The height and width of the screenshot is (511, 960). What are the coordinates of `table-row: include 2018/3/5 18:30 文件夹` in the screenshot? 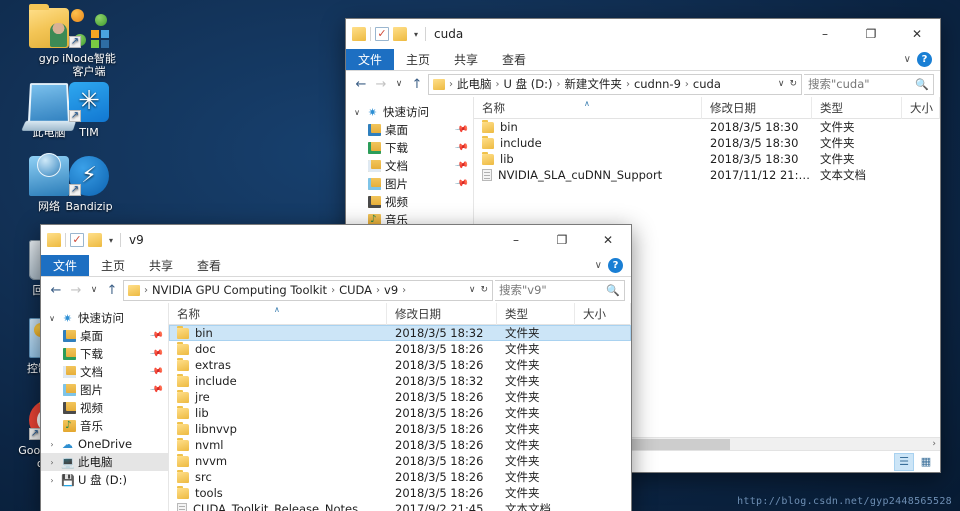 It's located at (707, 143).